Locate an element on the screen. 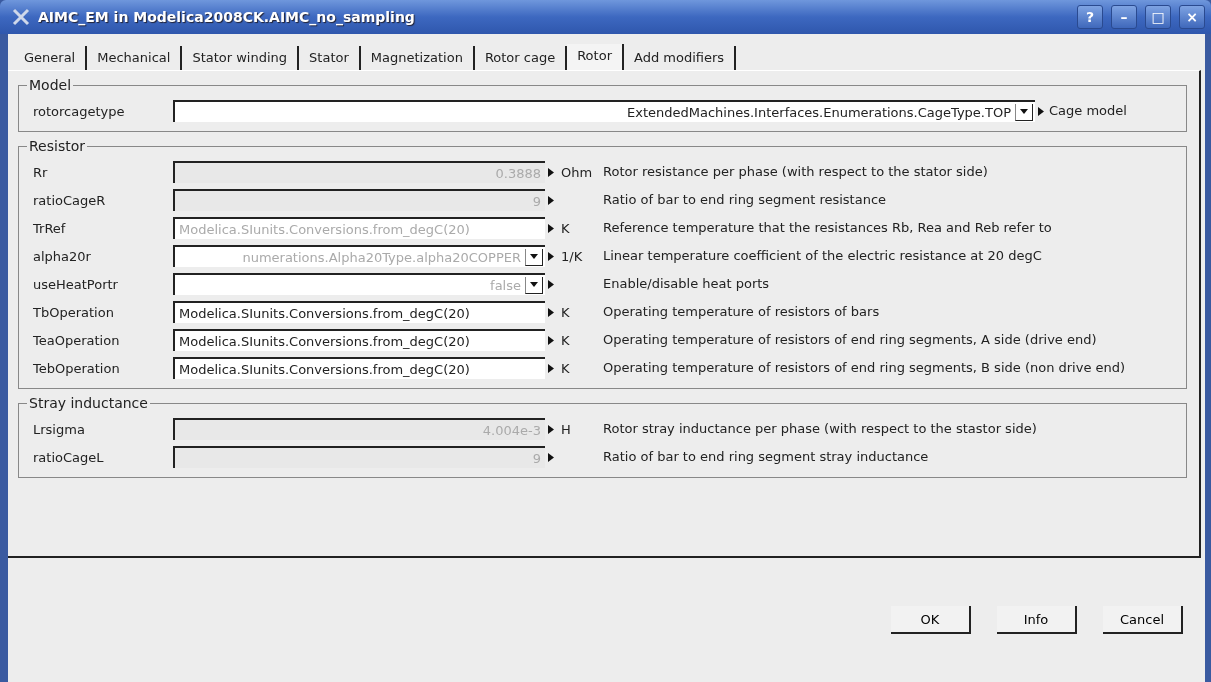 Image resolution: width=1211 pixels, height=682 pixels. parameter-name: TeaOperation is located at coordinates (77, 340).